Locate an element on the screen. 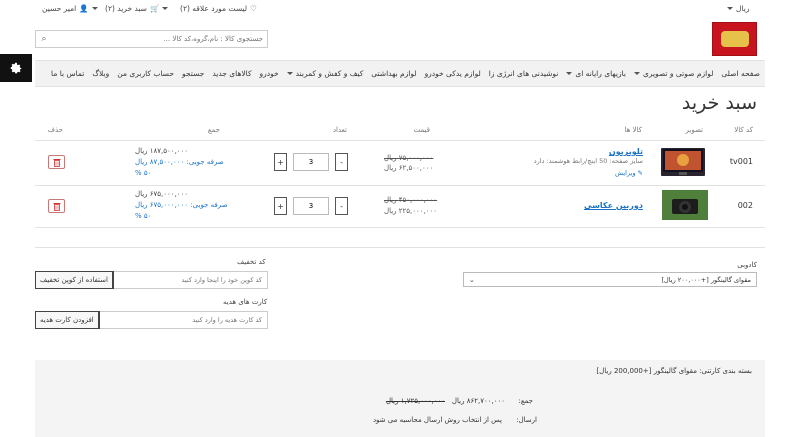  edit-label: ویرایش is located at coordinates (625, 173).